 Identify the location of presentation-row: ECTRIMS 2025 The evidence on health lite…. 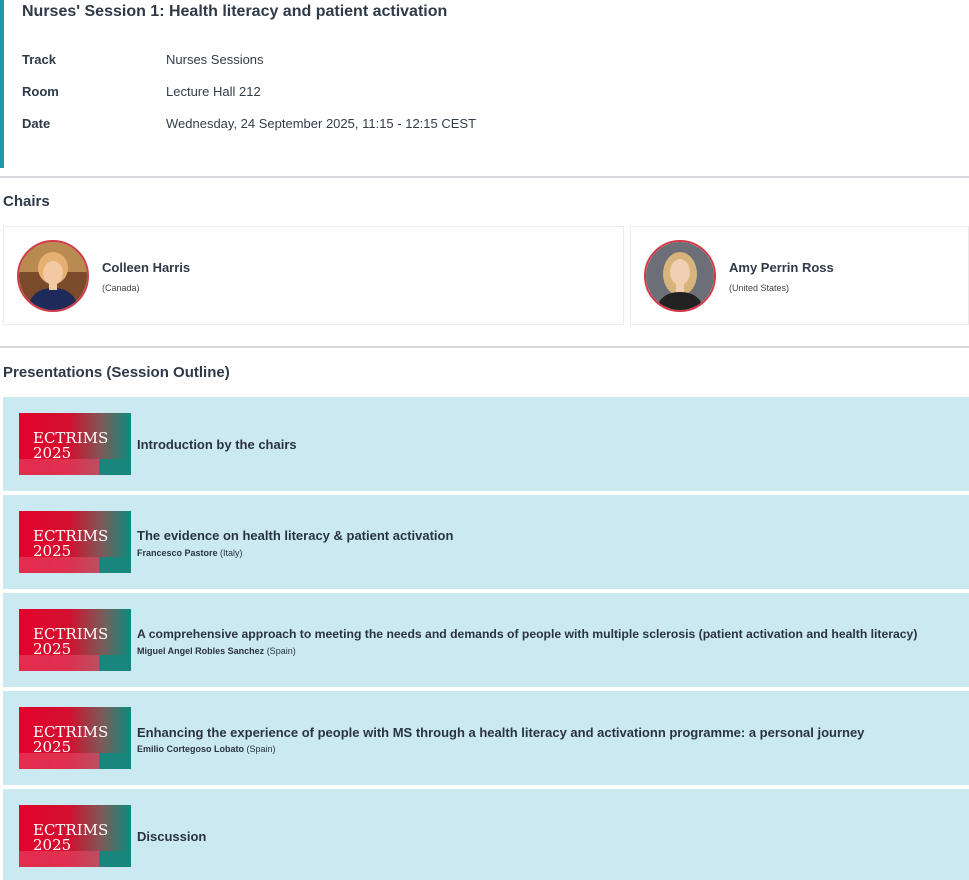
(486, 542).